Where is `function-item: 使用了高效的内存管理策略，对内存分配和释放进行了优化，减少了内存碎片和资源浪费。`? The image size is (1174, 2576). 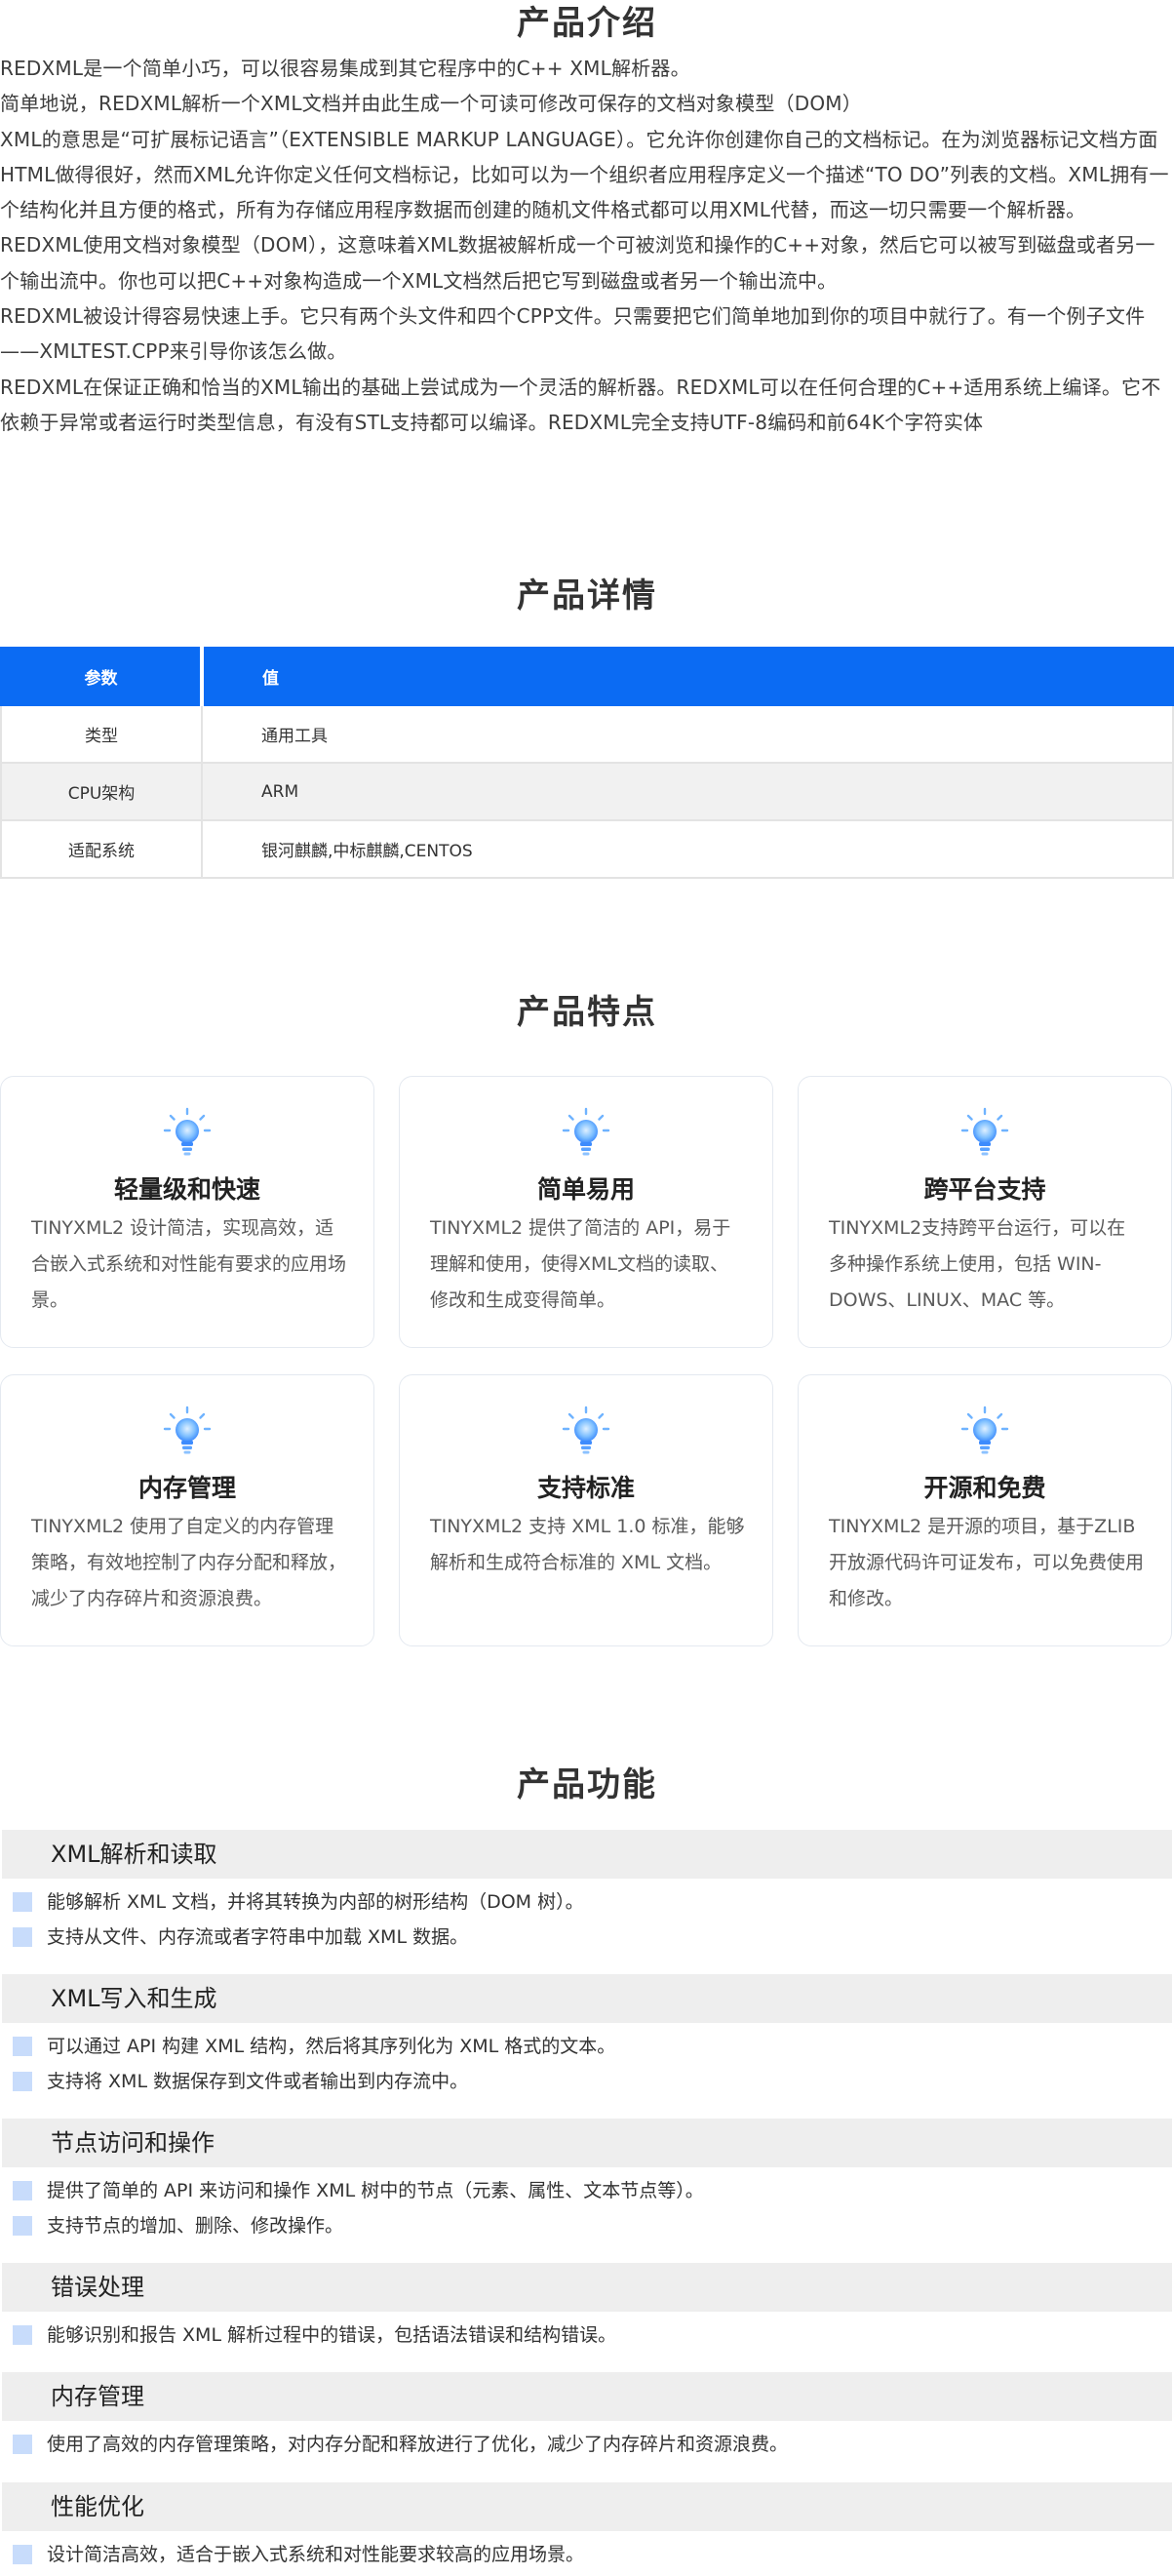 function-item: 使用了高效的内存管理策略，对内存分配和释放进行了优化，减少了内存碎片和资源浪费。 is located at coordinates (587, 2444).